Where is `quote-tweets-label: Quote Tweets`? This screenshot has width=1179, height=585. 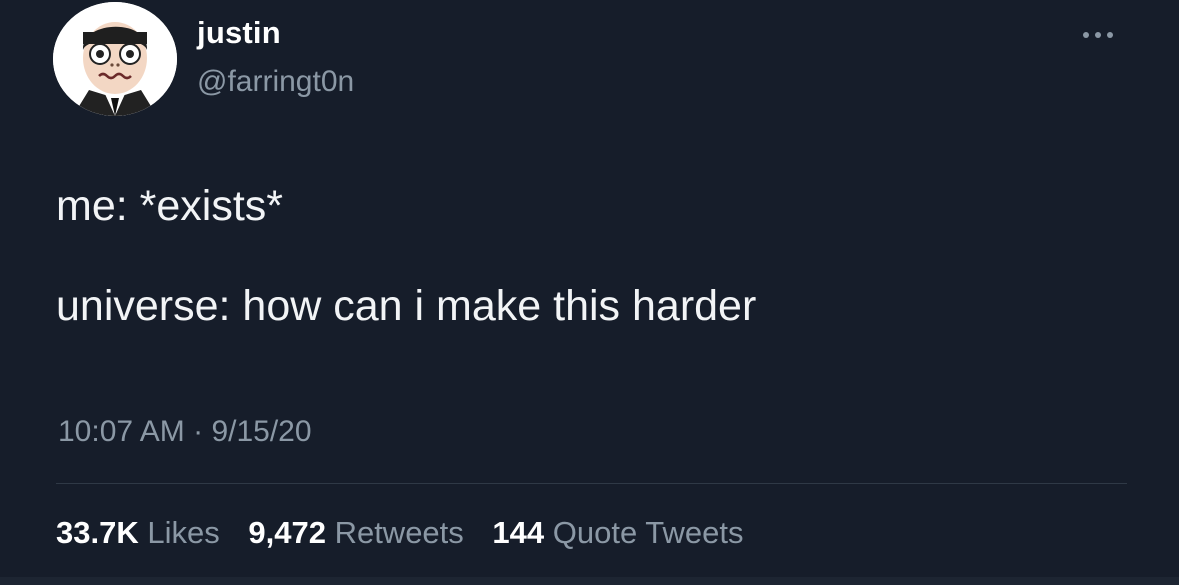 quote-tweets-label: Quote Tweets is located at coordinates (648, 532).